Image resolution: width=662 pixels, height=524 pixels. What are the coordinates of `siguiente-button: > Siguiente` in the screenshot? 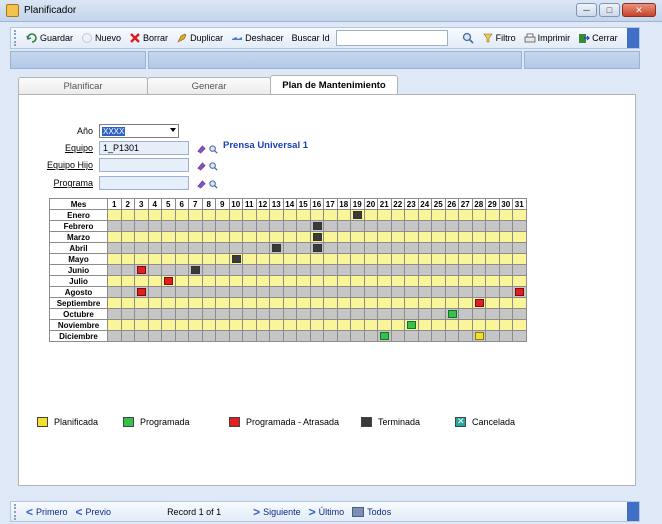 It's located at (277, 512).